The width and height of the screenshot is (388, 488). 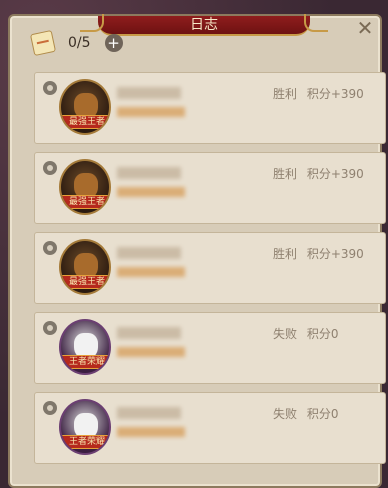 What do you see at coordinates (316, 23) in the screenshot?
I see `title-decoration-right` at bounding box center [316, 23].